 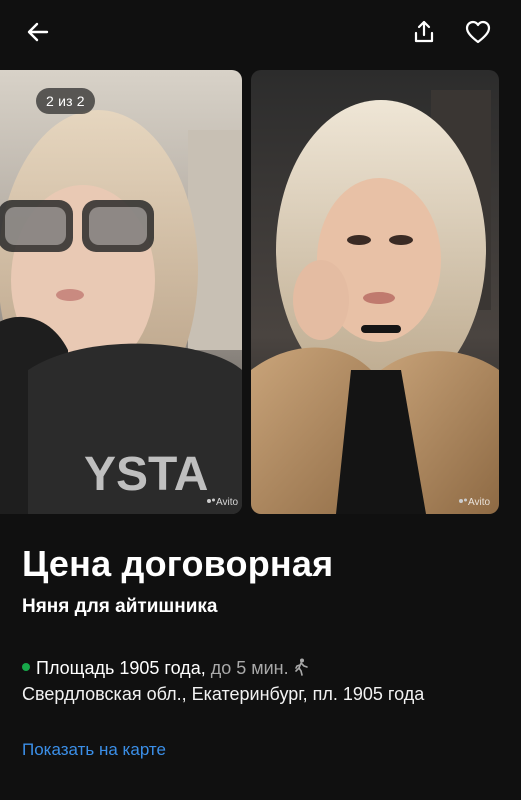 I want to click on metro-station: Площадь 1905 года,, so click(x=121, y=668).